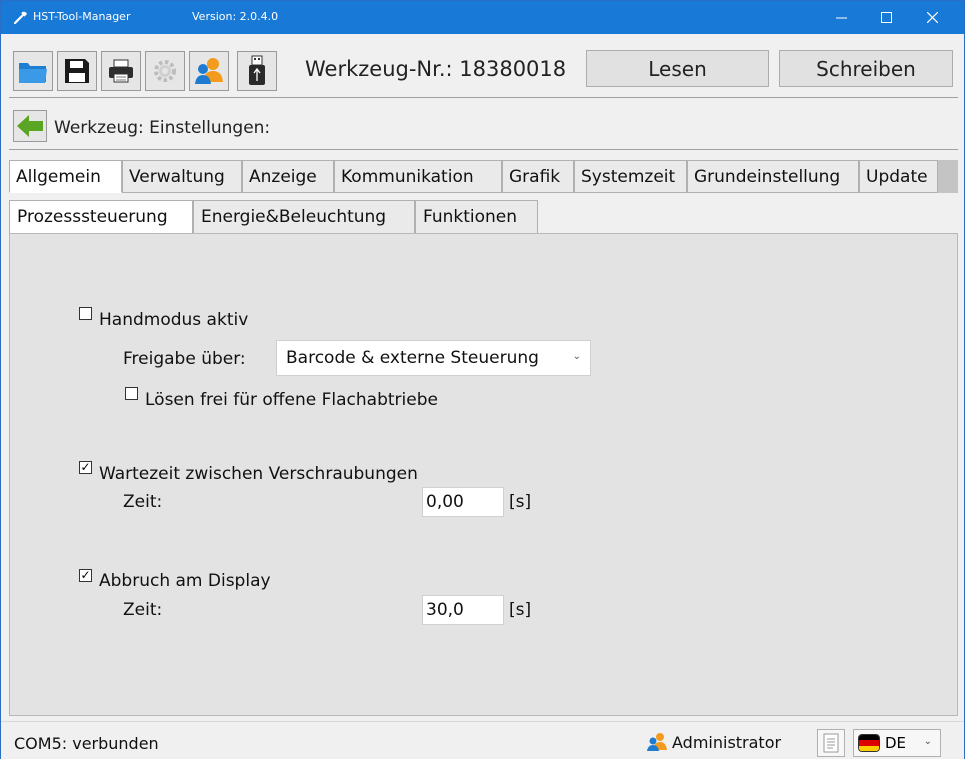 Image resolution: width=965 pixels, height=759 pixels. I want to click on wrench-icon, so click(20, 18).